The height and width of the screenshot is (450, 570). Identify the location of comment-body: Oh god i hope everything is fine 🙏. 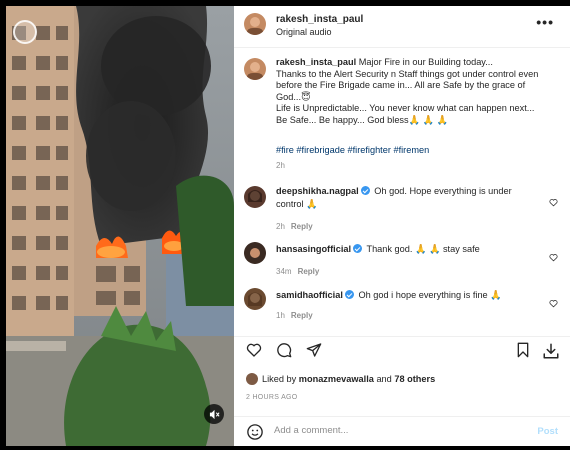
(430, 295).